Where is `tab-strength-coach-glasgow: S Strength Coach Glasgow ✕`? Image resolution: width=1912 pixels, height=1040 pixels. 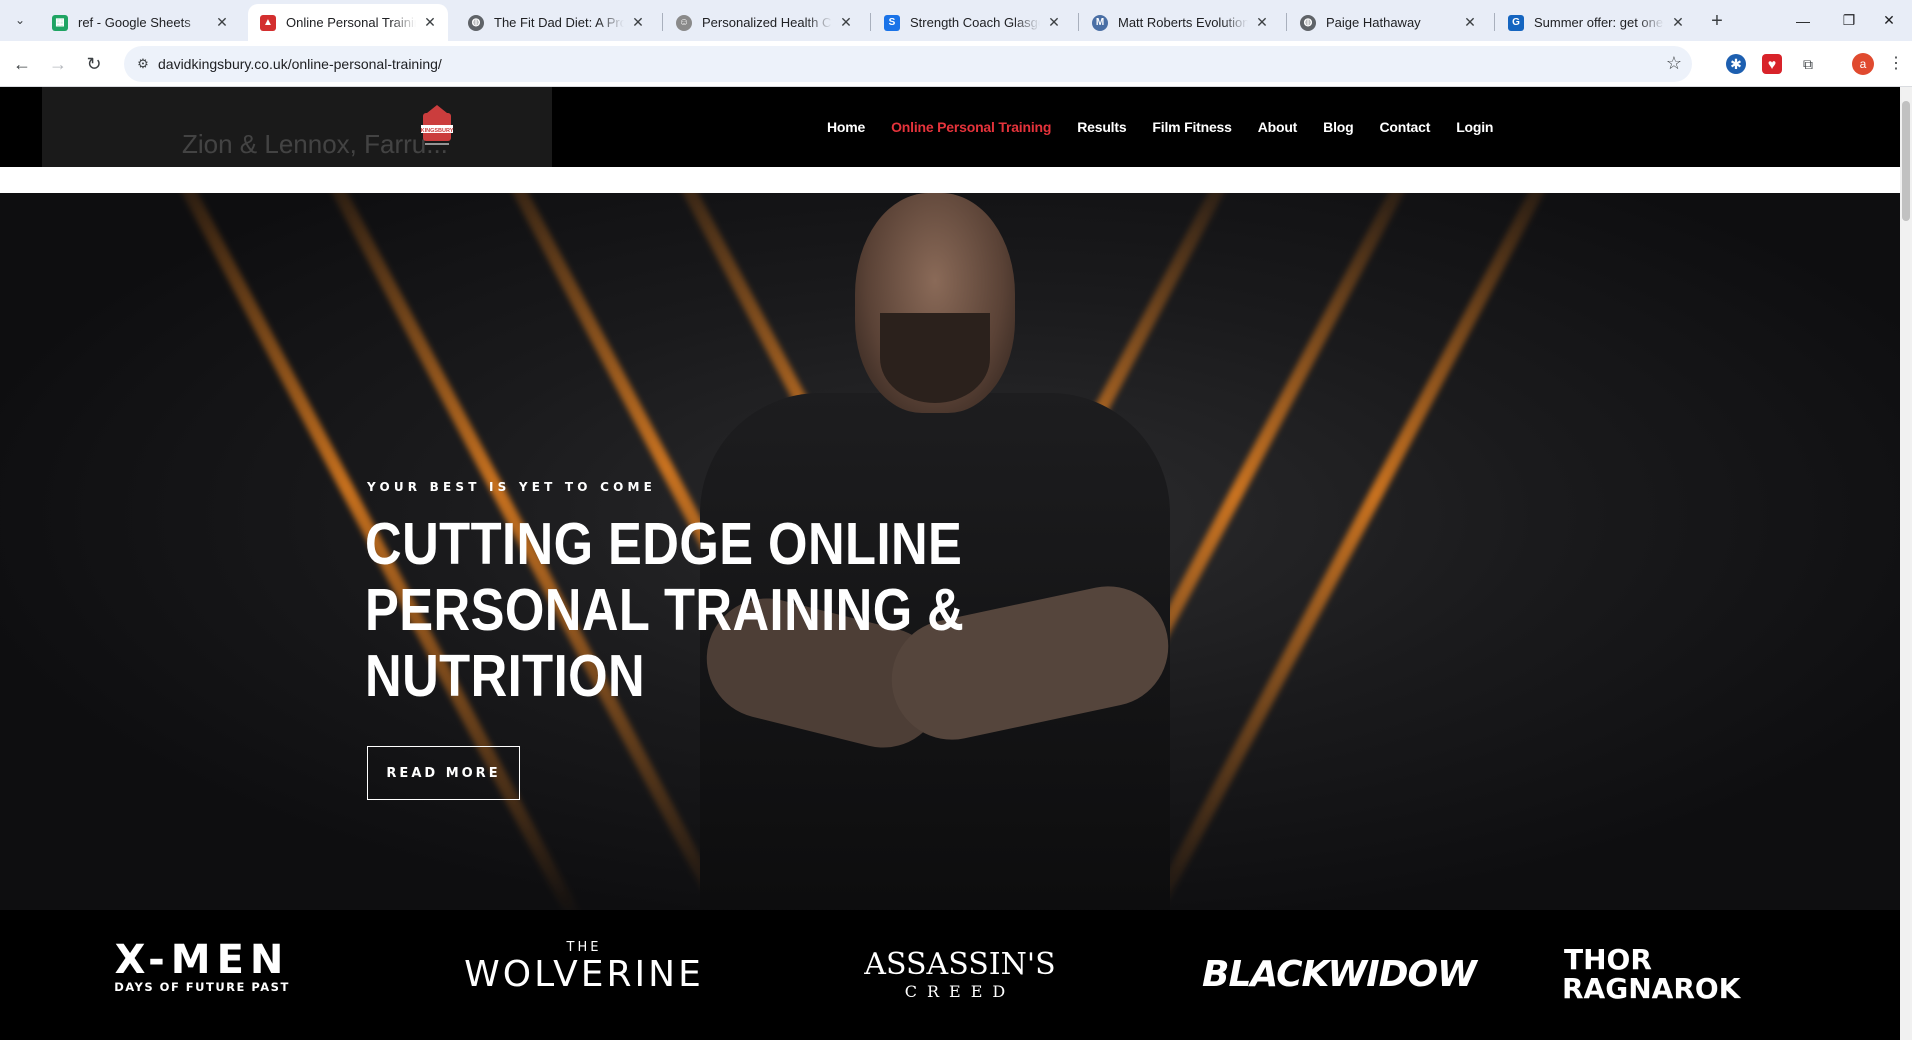 tab-strength-coach-glasgow: S Strength Coach Glasgow ✕ is located at coordinates (972, 22).